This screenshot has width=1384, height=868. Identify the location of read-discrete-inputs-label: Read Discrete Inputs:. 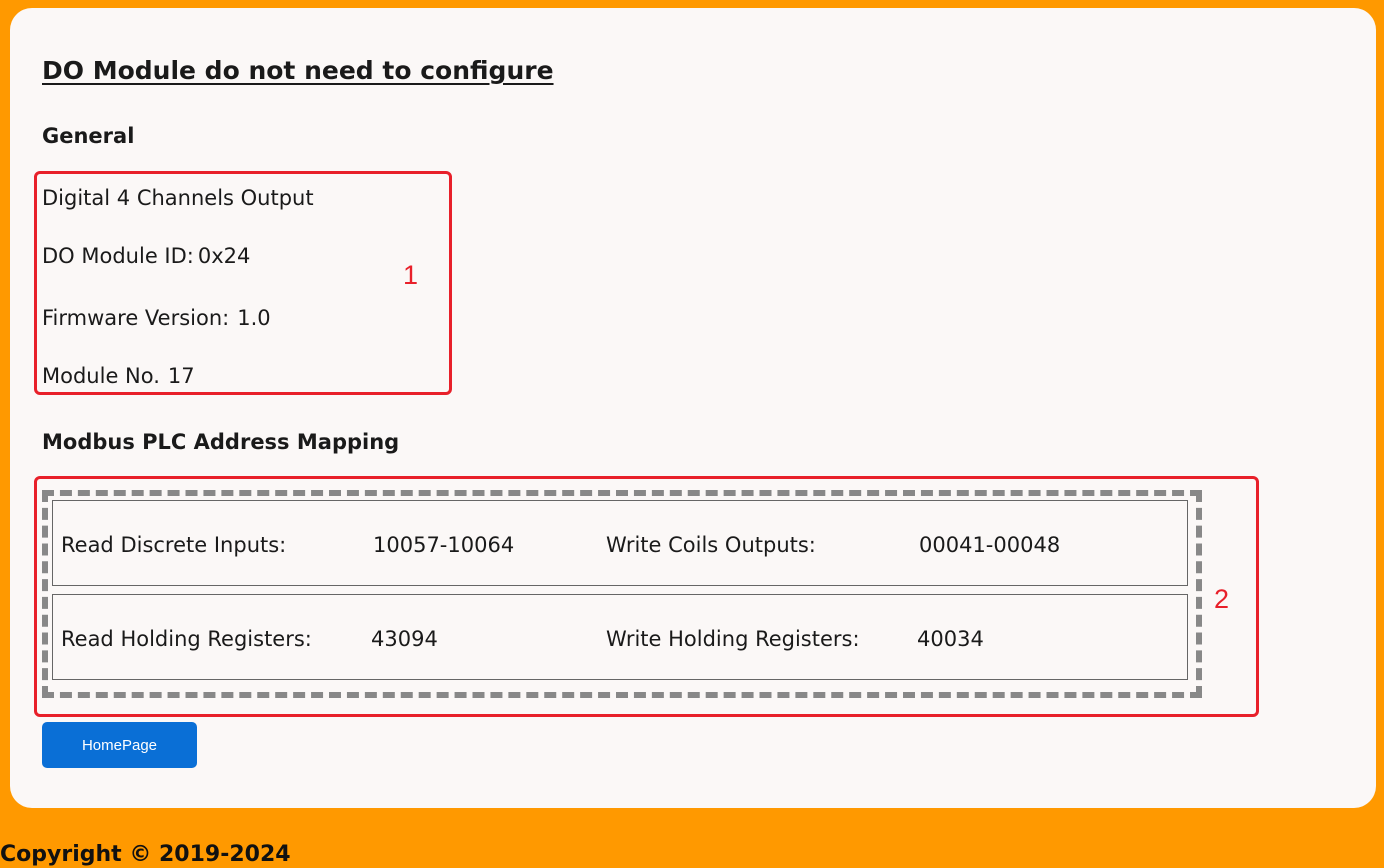
(174, 545).